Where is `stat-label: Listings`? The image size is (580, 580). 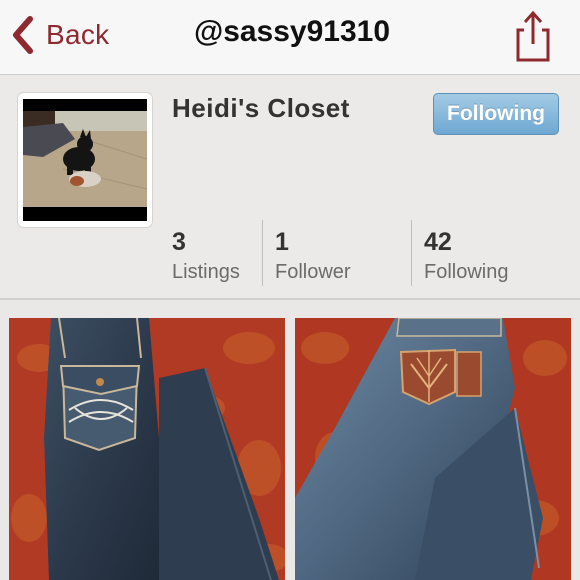
stat-label: Listings is located at coordinates (206, 272).